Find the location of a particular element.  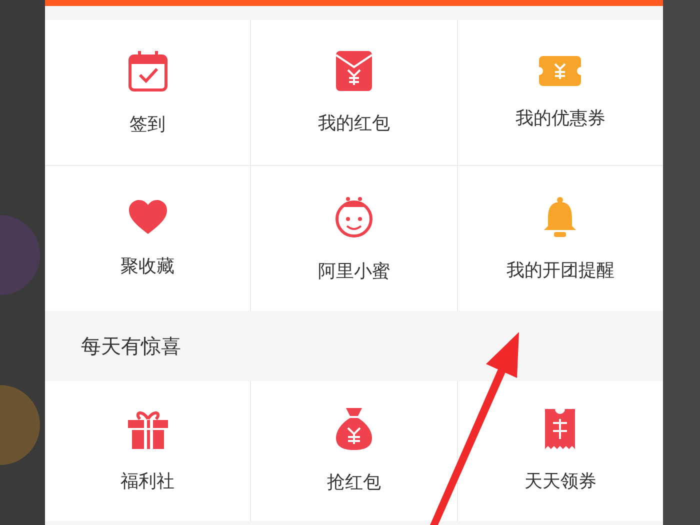

ticket-icon is located at coordinates (560, 71).